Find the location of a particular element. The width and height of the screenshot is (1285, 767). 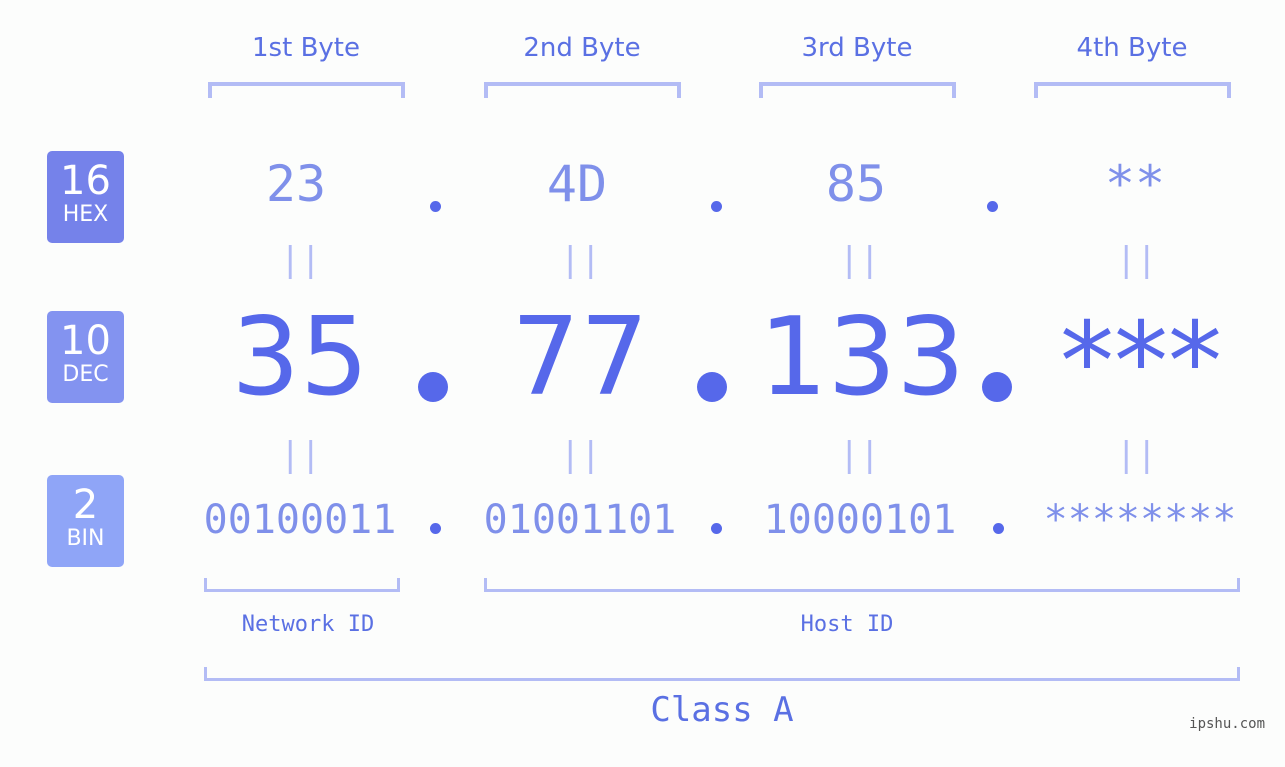

dec-octet-1: 35 is located at coordinates (300, 357).